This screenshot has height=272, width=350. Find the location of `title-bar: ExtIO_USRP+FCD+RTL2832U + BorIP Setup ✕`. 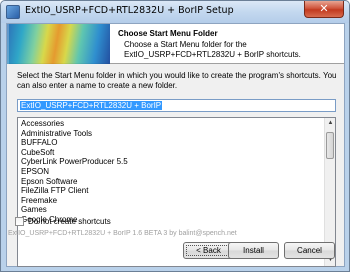

title-bar: ExtIO_USRP+FCD+RTL2832U + BorIP Setup ✕ is located at coordinates (175, 12).